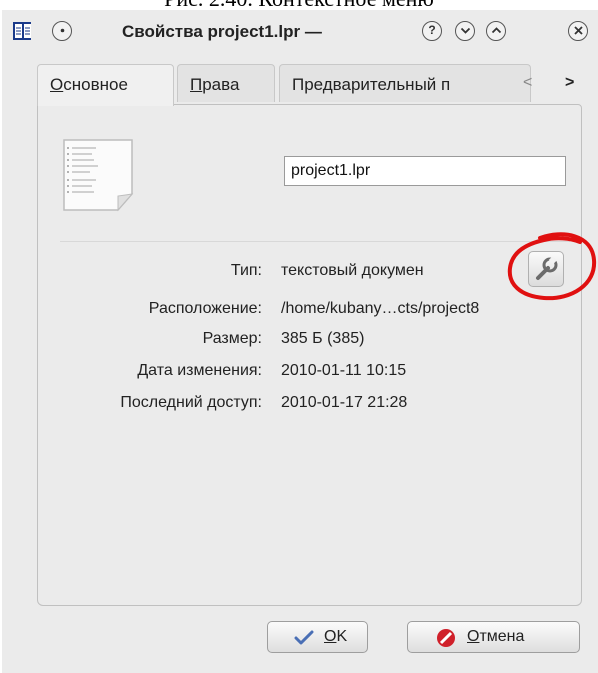 Image resolution: width=598 pixels, height=673 pixels. What do you see at coordinates (578, 31) in the screenshot?
I see `close-icon` at bounding box center [578, 31].